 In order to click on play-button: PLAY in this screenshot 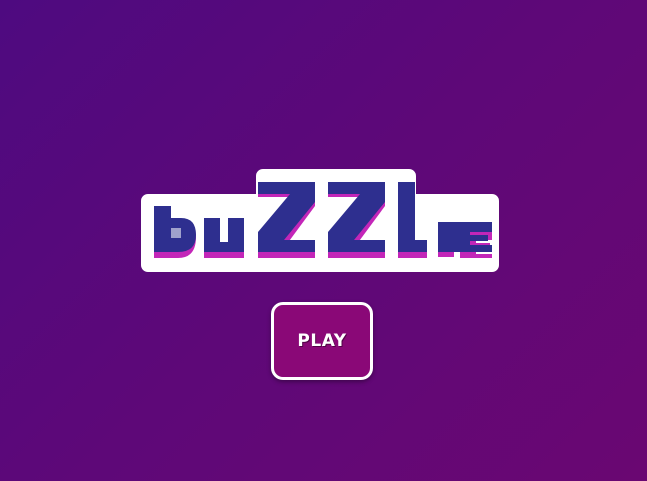, I will do `click(322, 341)`.